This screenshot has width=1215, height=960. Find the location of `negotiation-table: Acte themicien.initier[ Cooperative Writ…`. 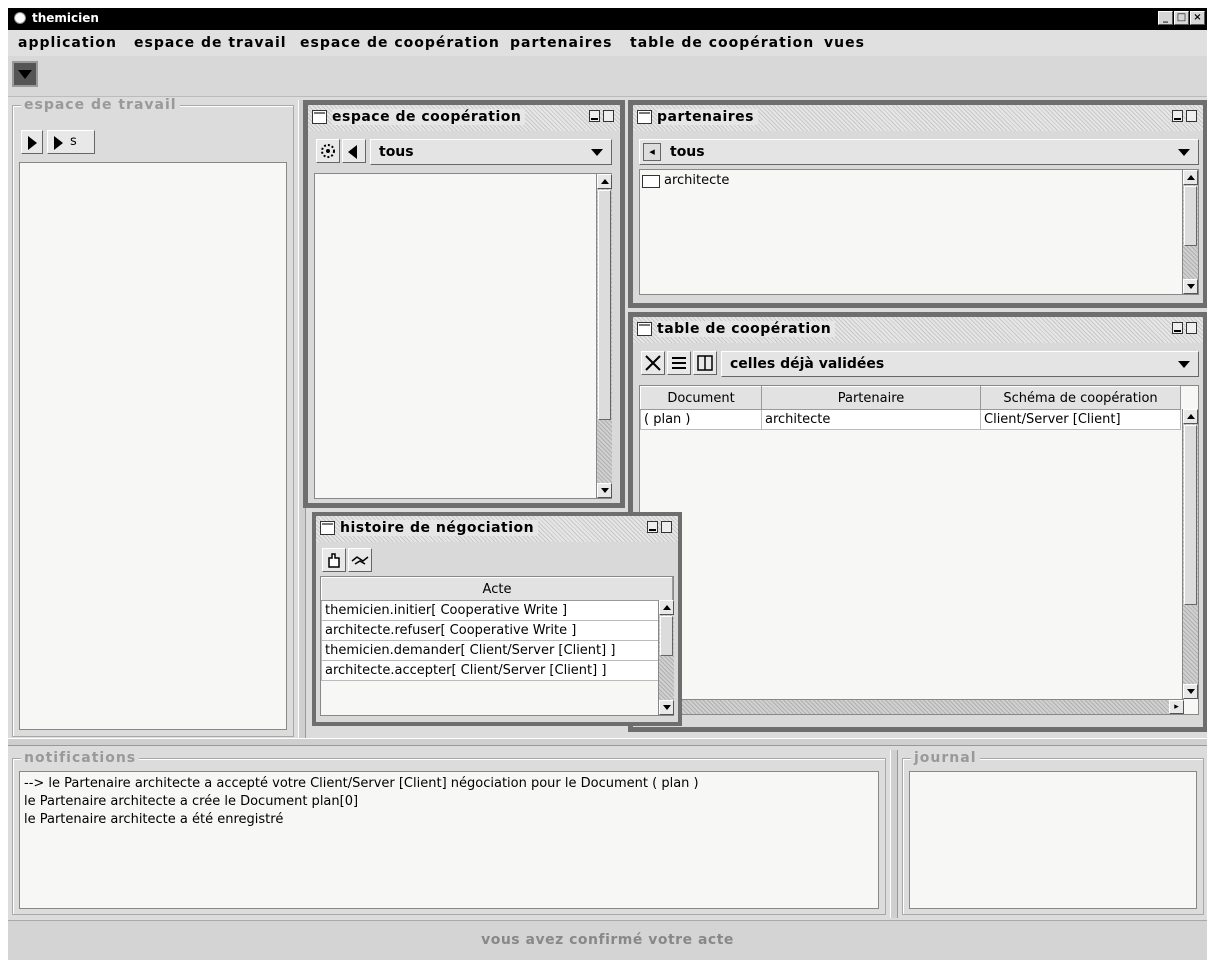

negotiation-table: Acte themicien.initier[ Cooperative Writ… is located at coordinates (497, 629).